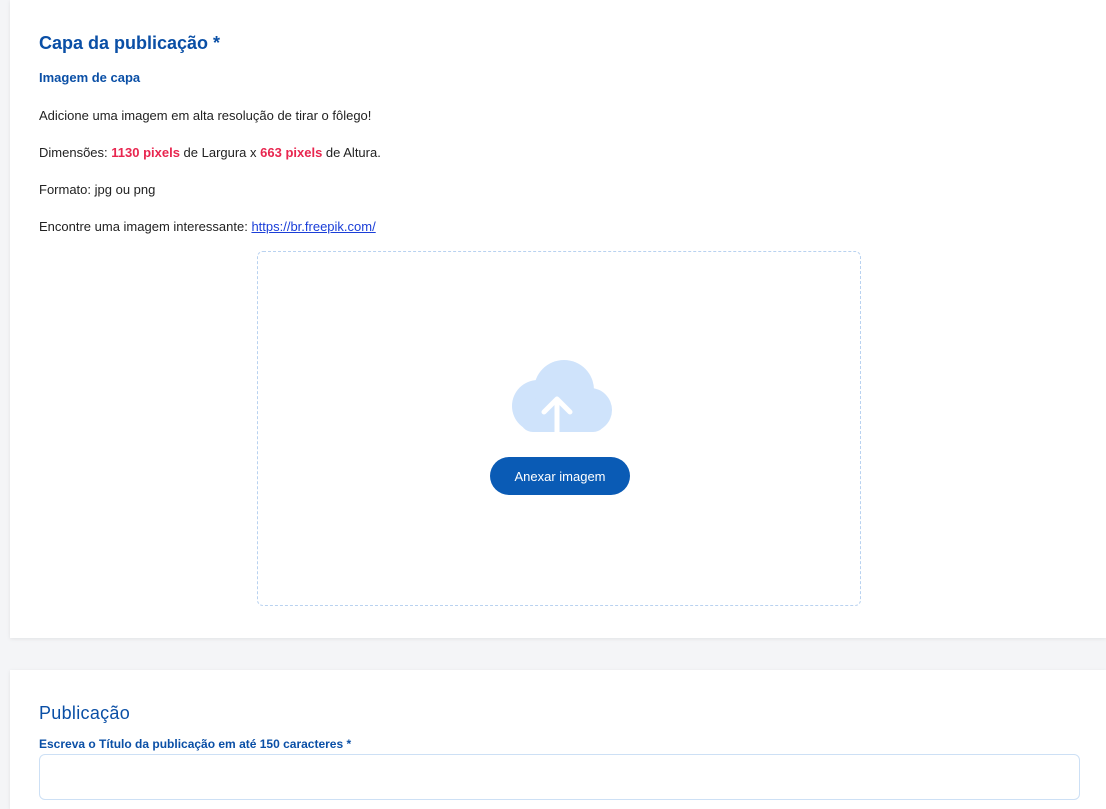  I want to click on freepik-link: https://br.freepik.com/, so click(313, 226).